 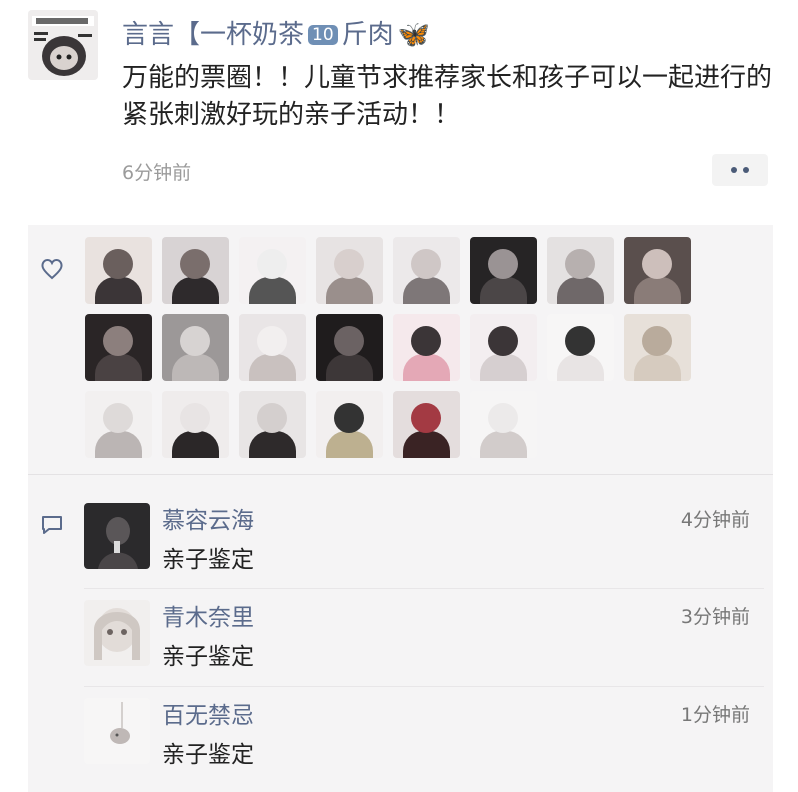 What do you see at coordinates (715, 520) in the screenshot?
I see `comment-time: 4分钟前` at bounding box center [715, 520].